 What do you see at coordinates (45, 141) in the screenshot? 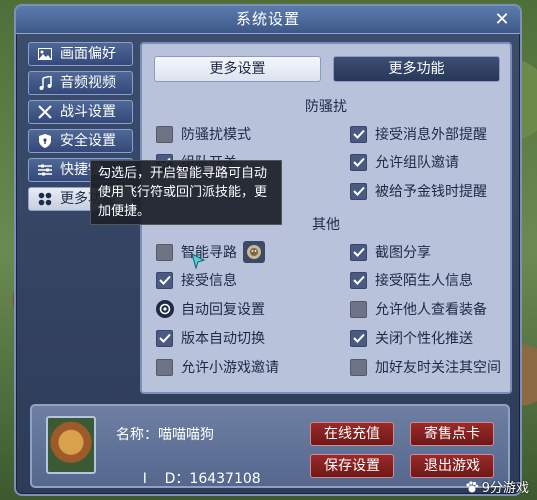
I see `shield-icon` at bounding box center [45, 141].